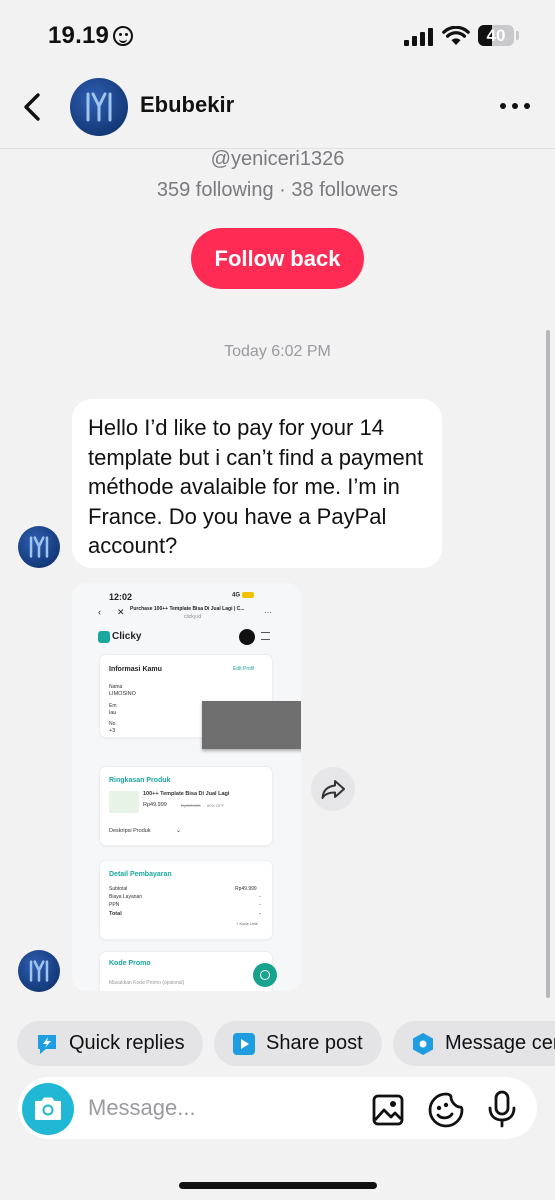  Describe the element at coordinates (135, 669) in the screenshot. I see `mini-info-heading: Informasi Kamu` at that location.